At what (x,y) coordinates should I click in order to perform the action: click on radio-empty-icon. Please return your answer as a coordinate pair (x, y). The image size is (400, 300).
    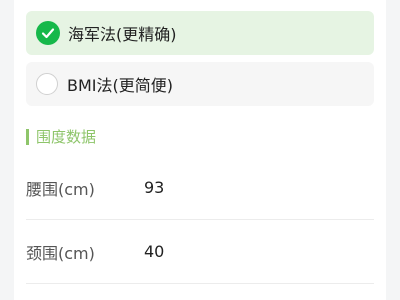
    Looking at the image, I should click on (47, 84).